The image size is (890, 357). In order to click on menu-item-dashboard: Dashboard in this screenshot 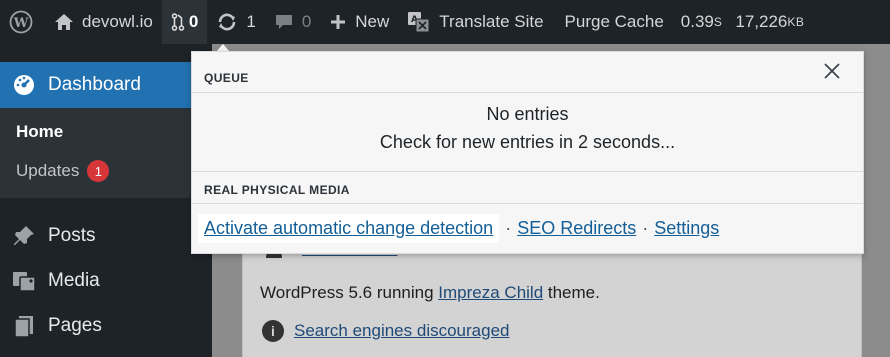, I will do `click(106, 85)`.